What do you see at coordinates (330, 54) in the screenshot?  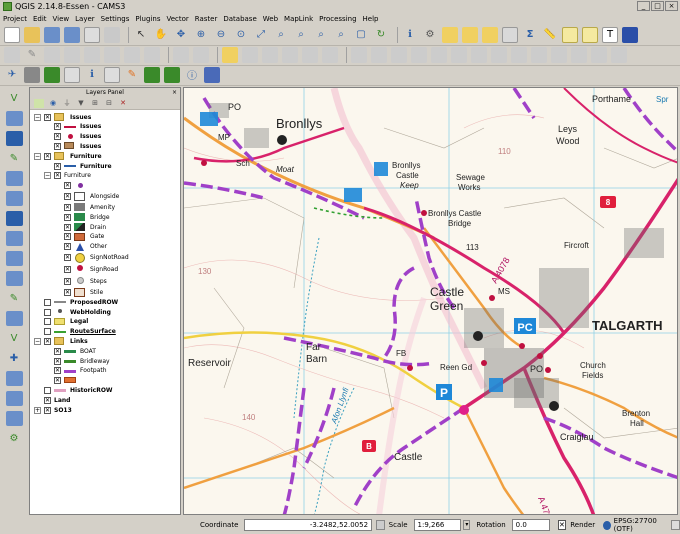 I see `change-label-icon` at bounding box center [330, 54].